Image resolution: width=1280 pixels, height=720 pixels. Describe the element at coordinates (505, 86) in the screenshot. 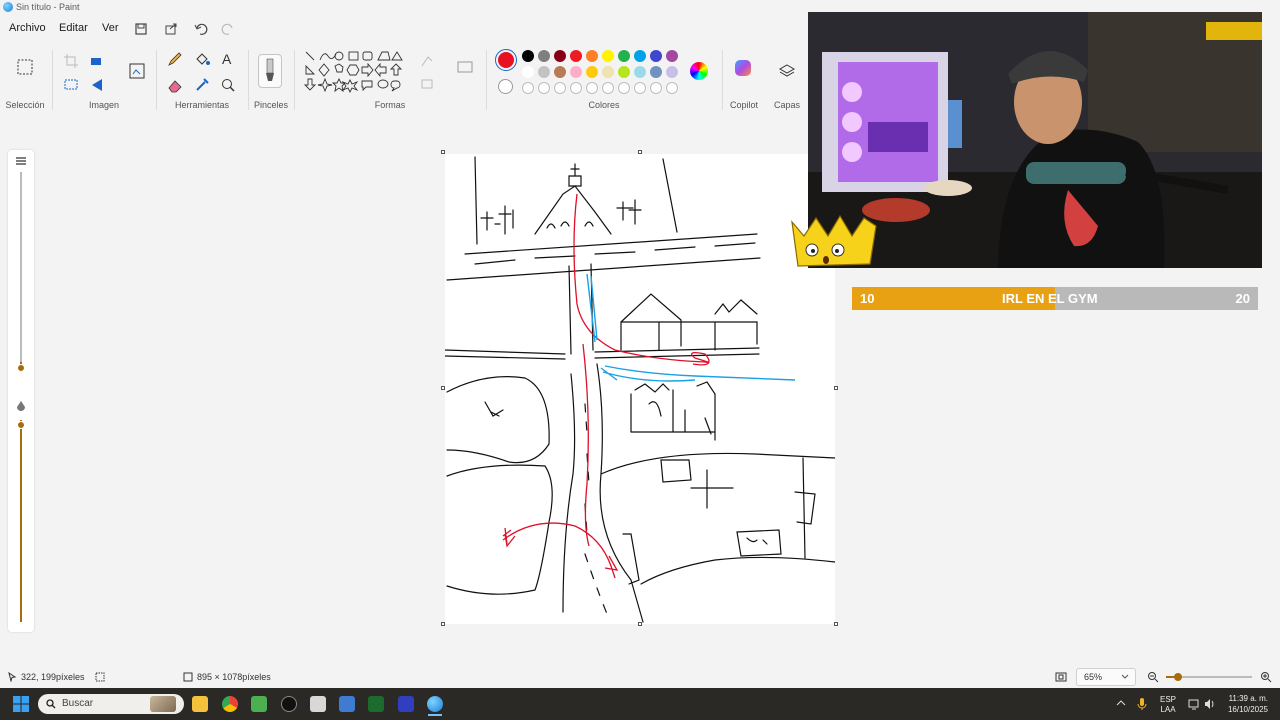

I see `secondary-color-button` at that location.